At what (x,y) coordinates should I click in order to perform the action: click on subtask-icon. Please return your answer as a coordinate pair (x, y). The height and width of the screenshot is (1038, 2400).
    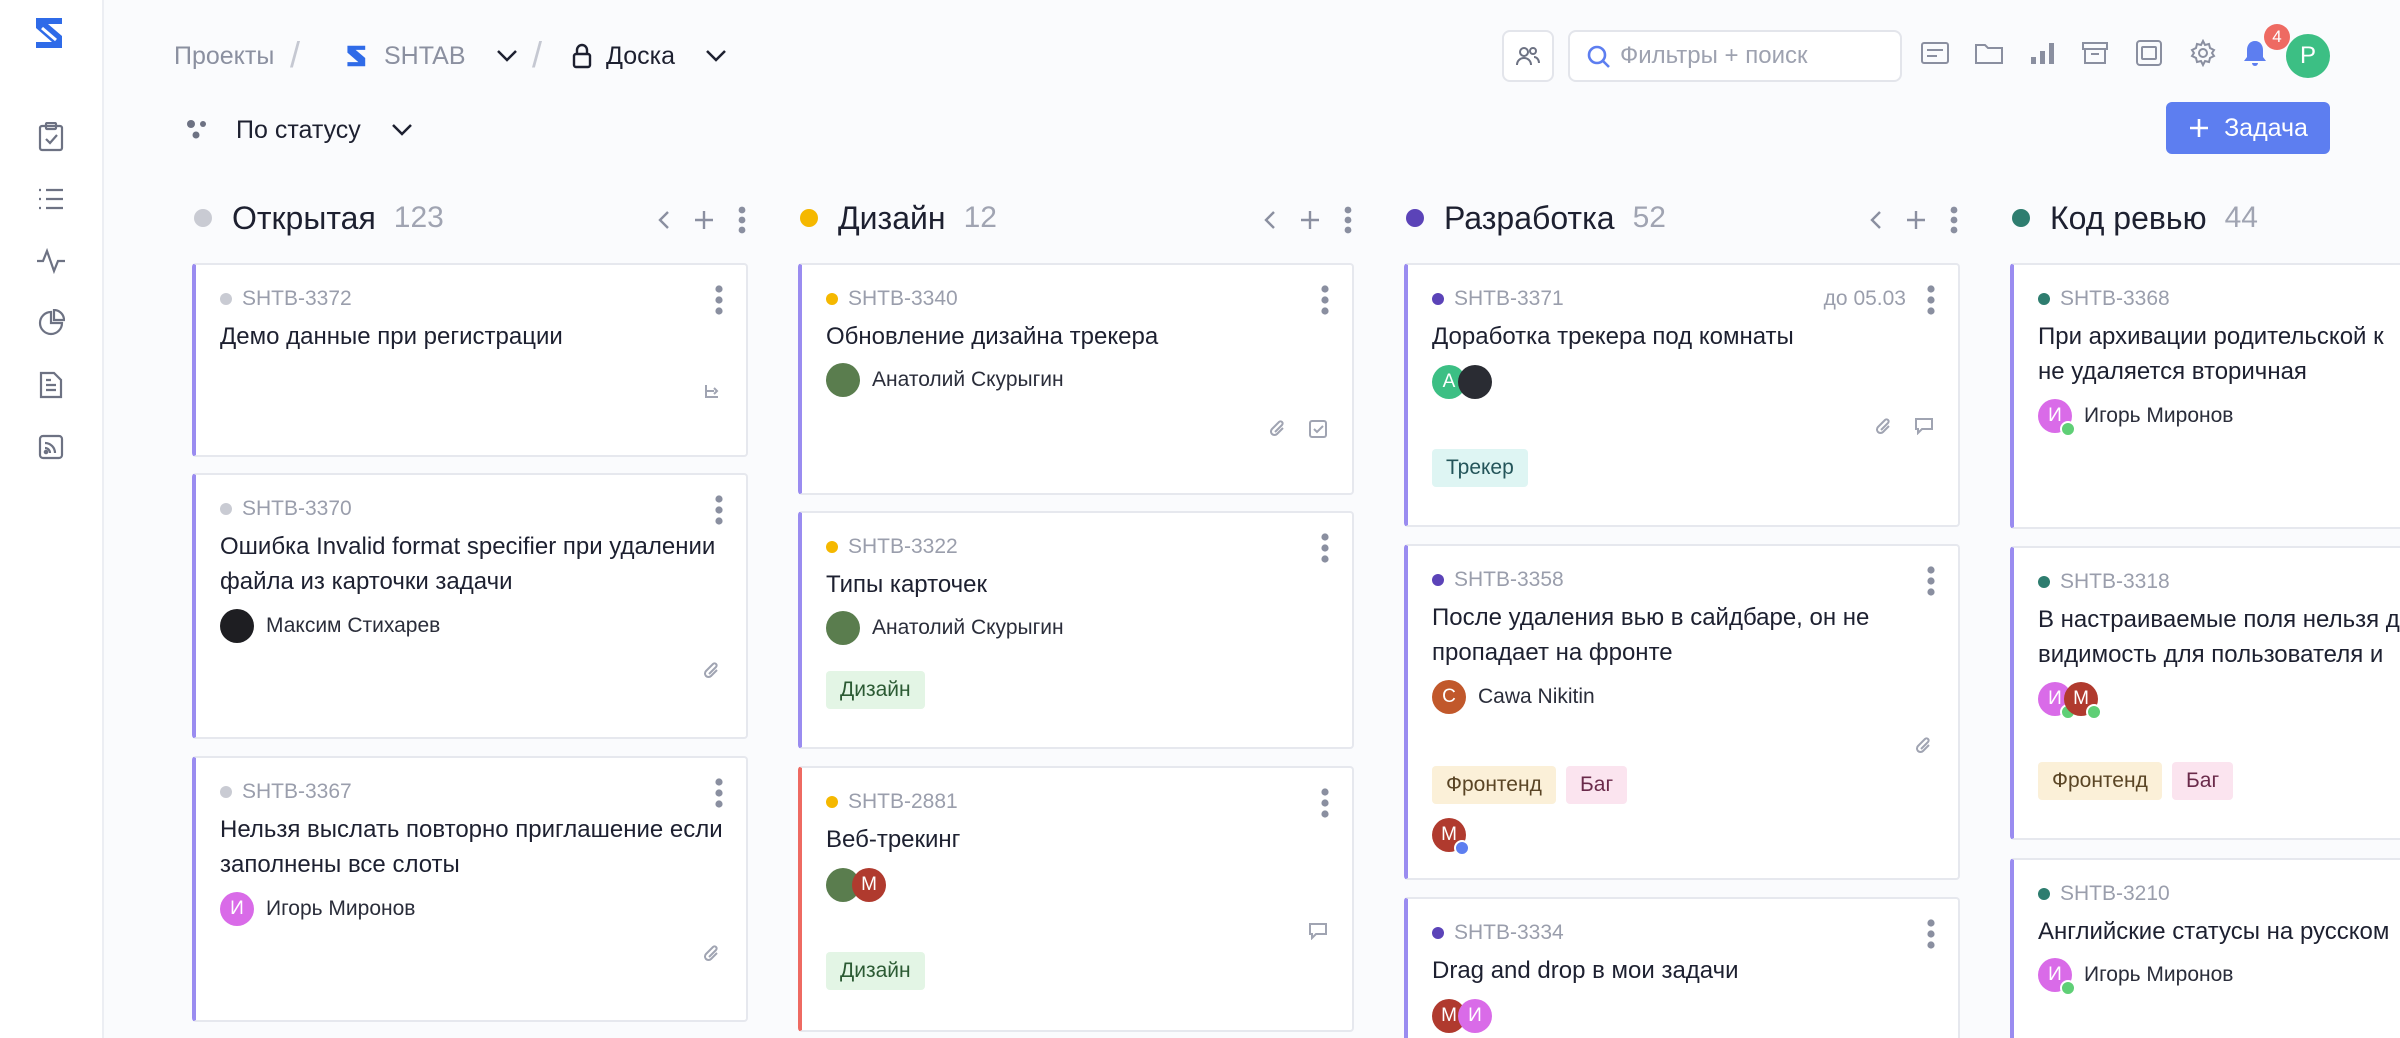
    Looking at the image, I should click on (712, 393).